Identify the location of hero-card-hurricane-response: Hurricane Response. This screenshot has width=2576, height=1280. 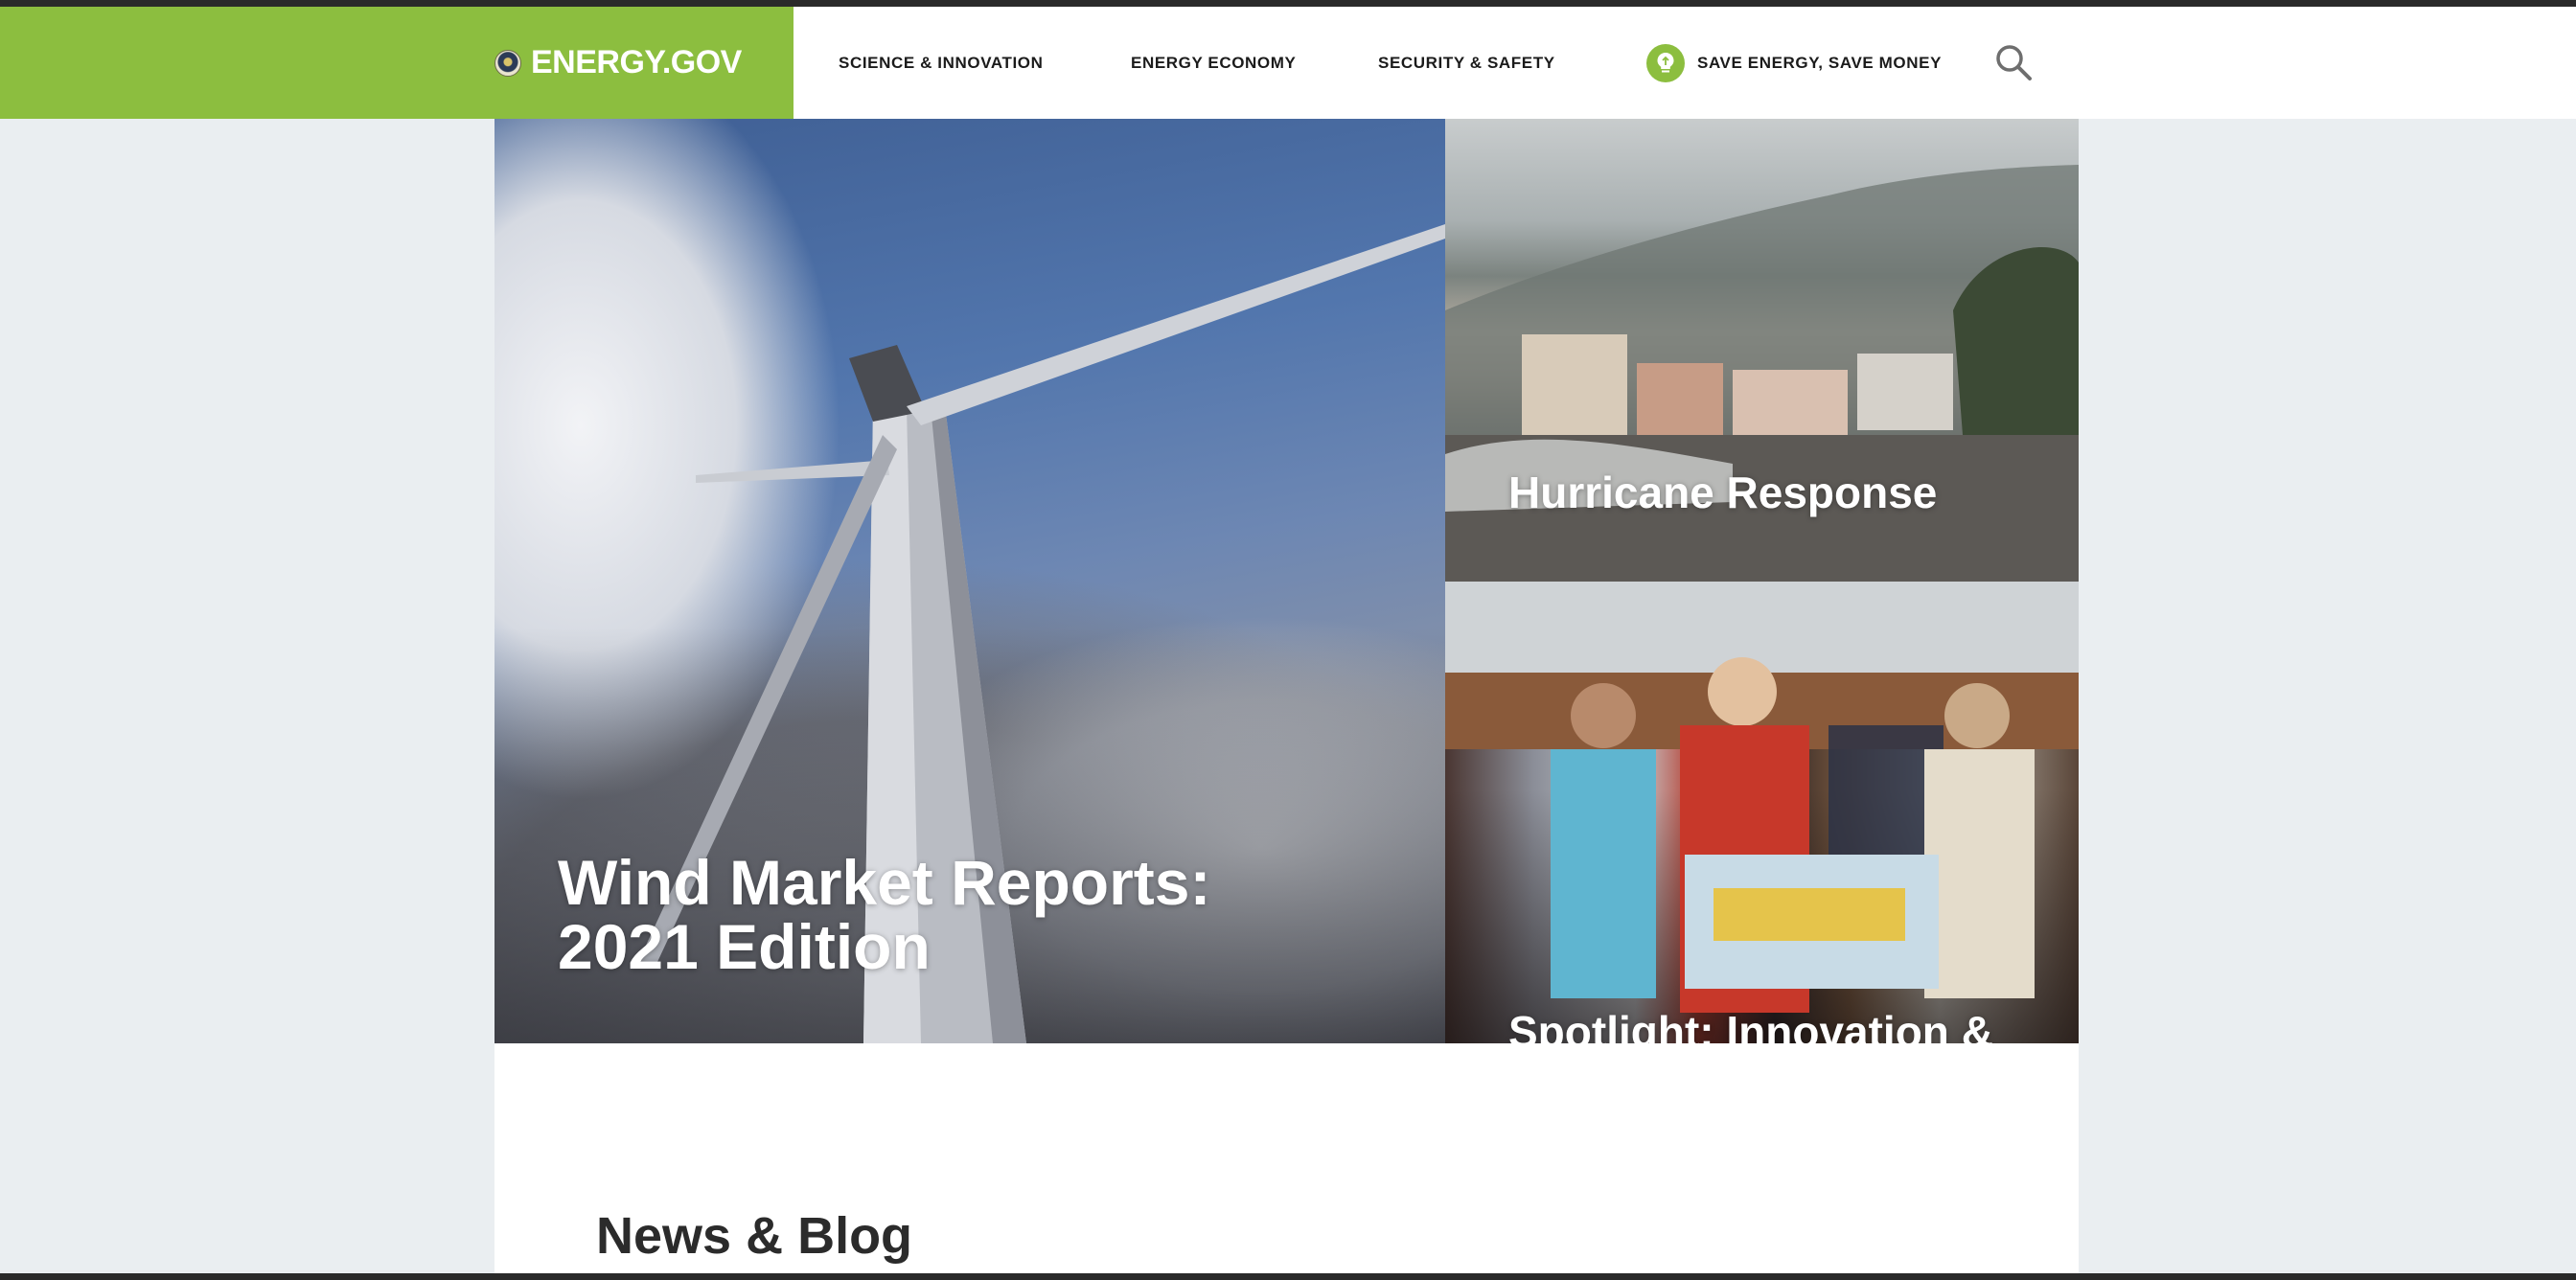
(1762, 350).